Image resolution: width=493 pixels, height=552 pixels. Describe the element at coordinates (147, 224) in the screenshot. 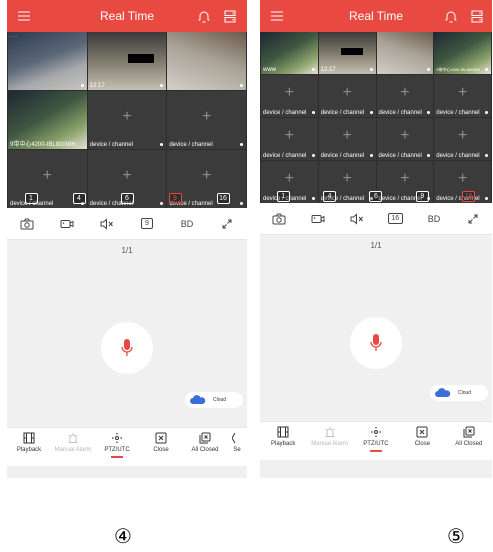

I see `layout-badge-button: 9` at that location.